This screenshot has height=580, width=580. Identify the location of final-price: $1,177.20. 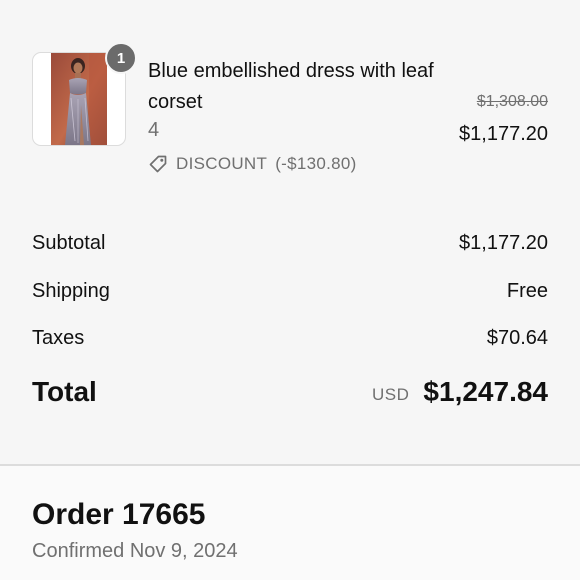
(503, 134).